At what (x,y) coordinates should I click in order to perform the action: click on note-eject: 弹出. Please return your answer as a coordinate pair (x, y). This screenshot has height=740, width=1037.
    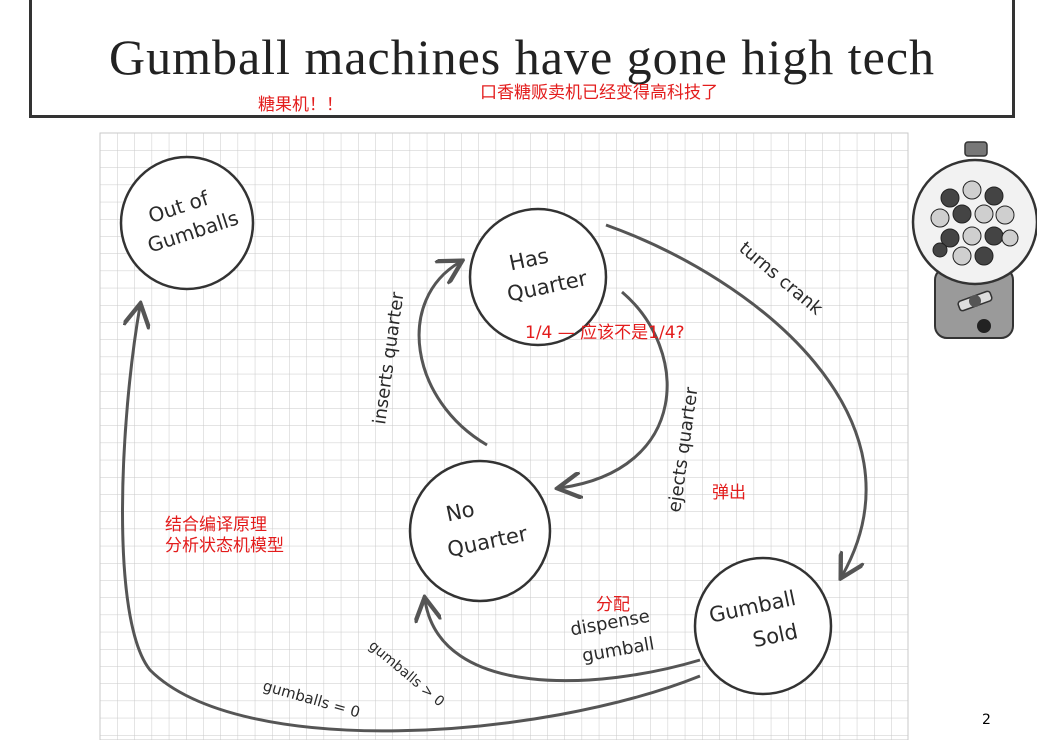
    Looking at the image, I should click on (729, 493).